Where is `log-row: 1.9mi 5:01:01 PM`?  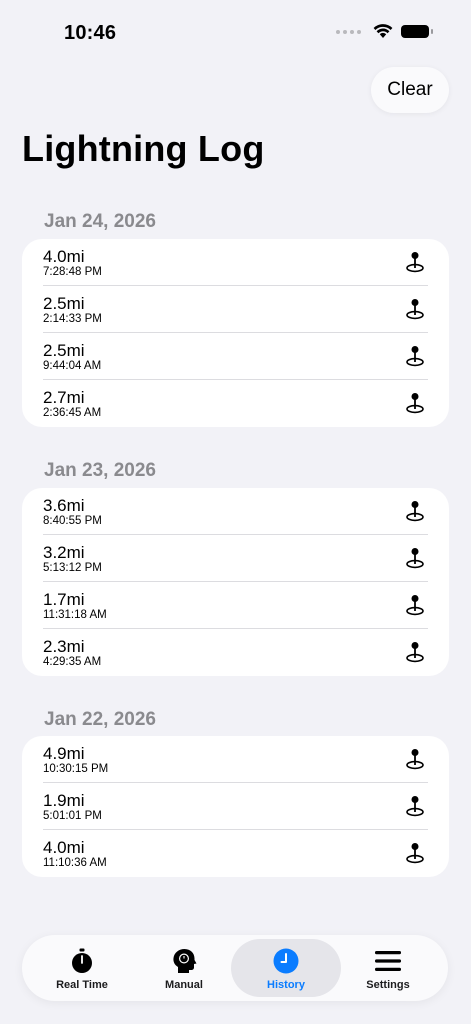 log-row: 1.9mi 5:01:01 PM is located at coordinates (235, 806).